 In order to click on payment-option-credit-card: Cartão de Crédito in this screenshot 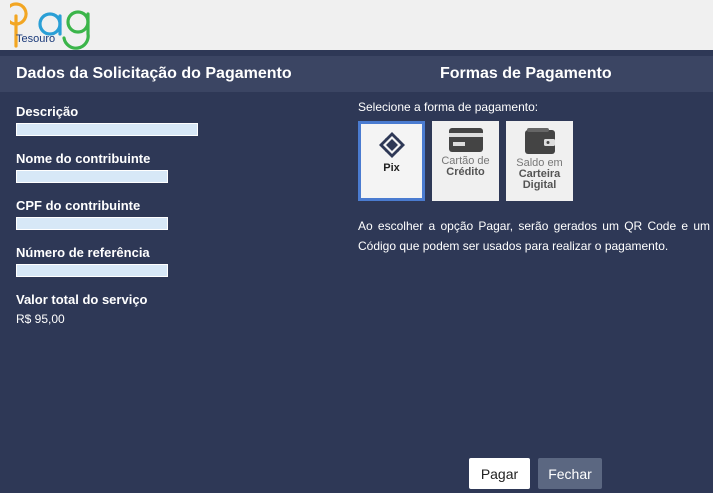, I will do `click(465, 161)`.